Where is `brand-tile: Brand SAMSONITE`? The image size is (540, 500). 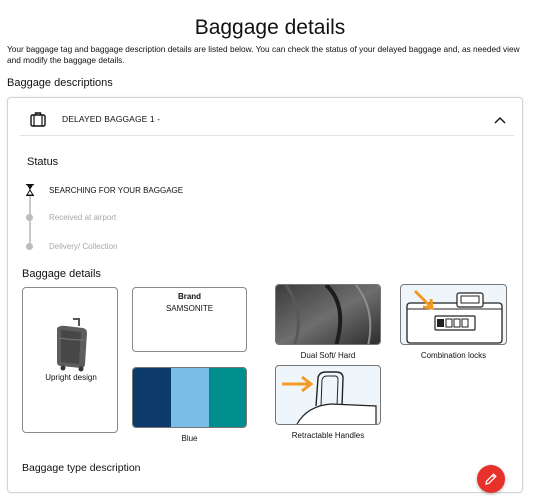
brand-tile: Brand SAMSONITE is located at coordinates (189, 319).